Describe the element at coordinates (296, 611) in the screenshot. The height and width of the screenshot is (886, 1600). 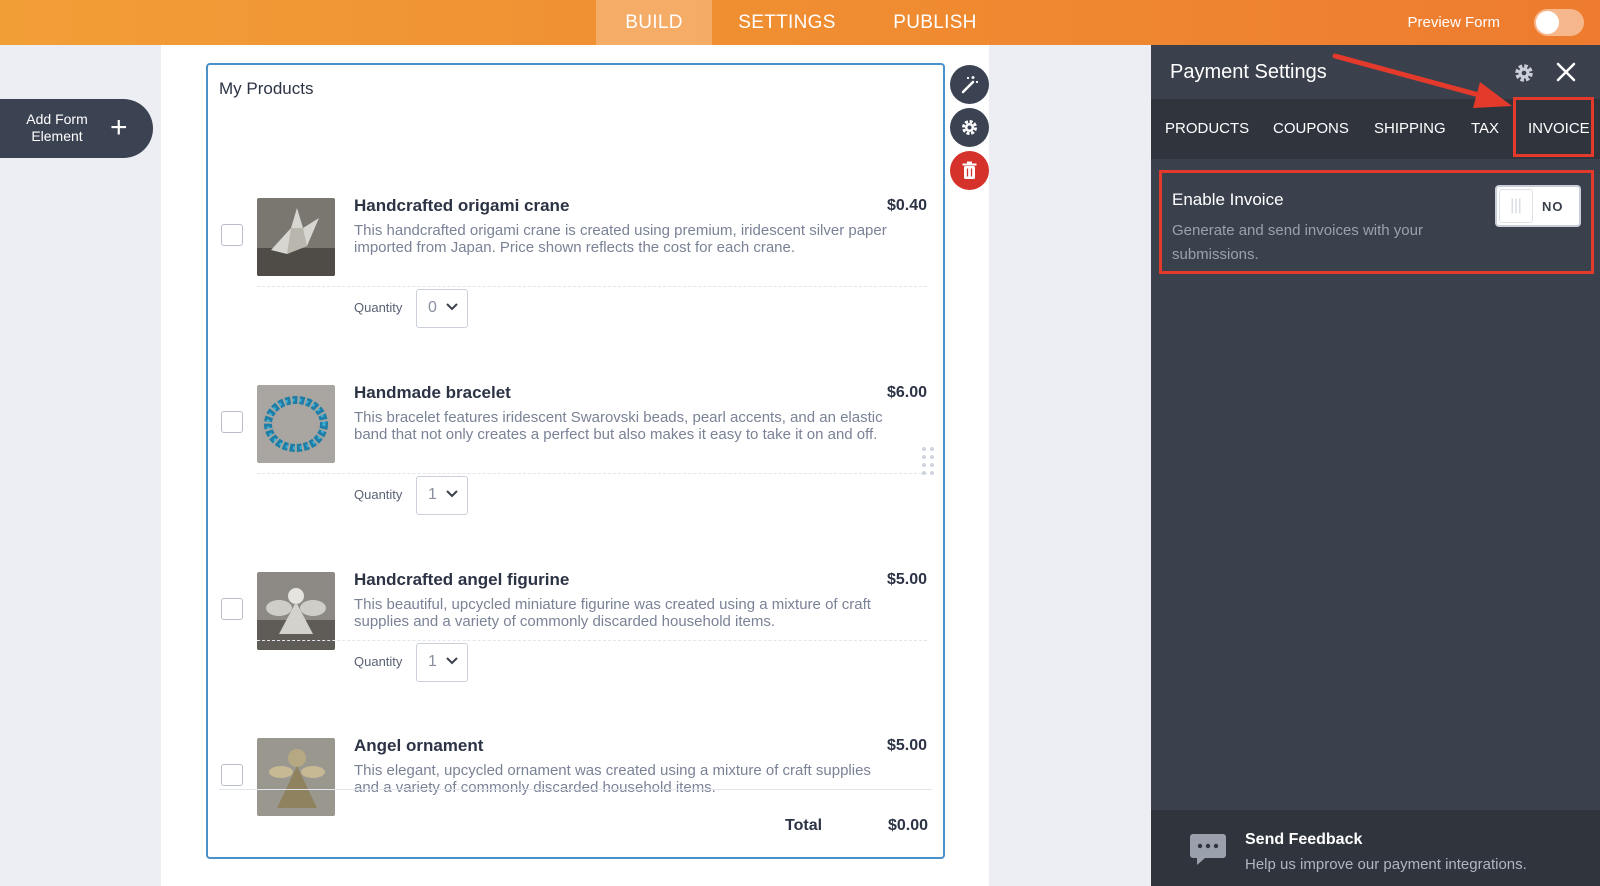
I see `product-image-angel-figurine` at that location.